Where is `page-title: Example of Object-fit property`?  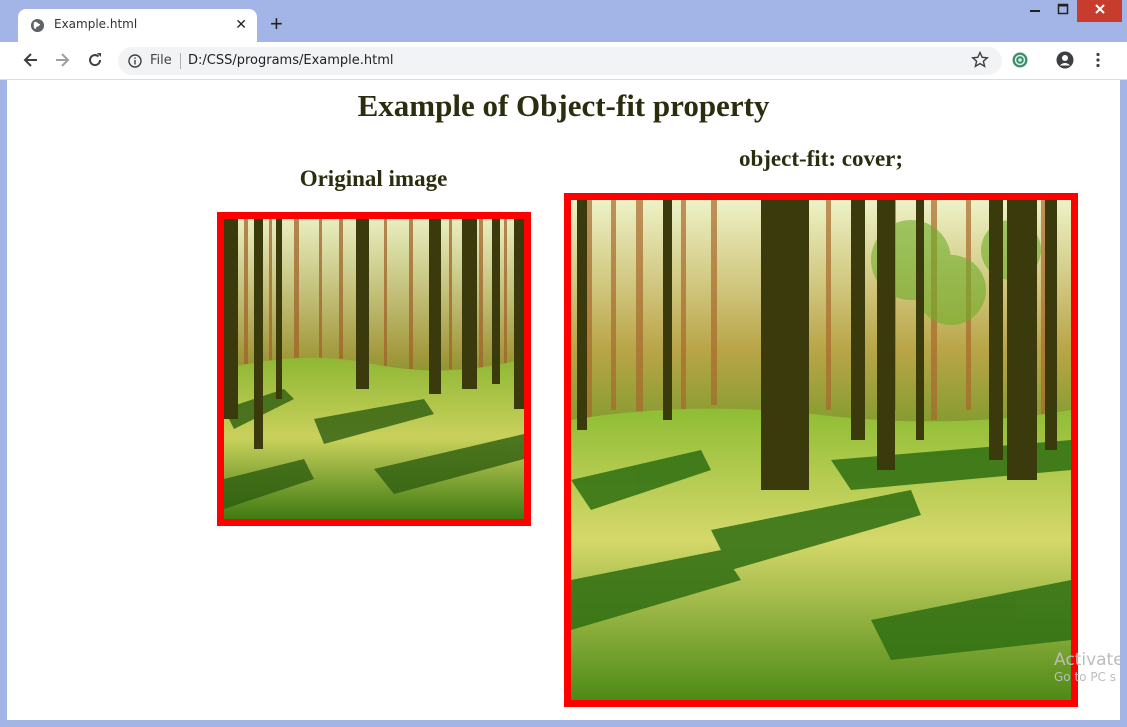 page-title: Example of Object-fit property is located at coordinates (563, 105).